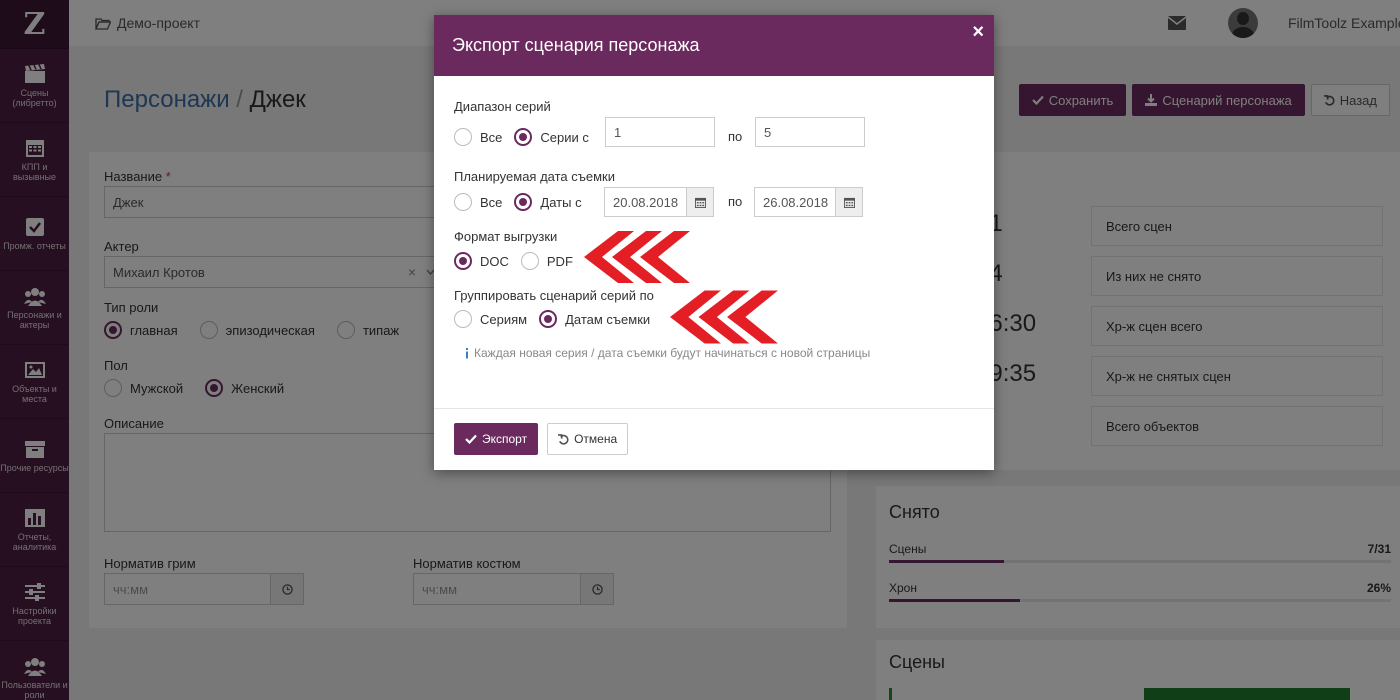 The height and width of the screenshot is (700, 1400). What do you see at coordinates (714, 45) in the screenshot?
I see `dialog-header: Экспорт сценария персонажа ×` at bounding box center [714, 45].